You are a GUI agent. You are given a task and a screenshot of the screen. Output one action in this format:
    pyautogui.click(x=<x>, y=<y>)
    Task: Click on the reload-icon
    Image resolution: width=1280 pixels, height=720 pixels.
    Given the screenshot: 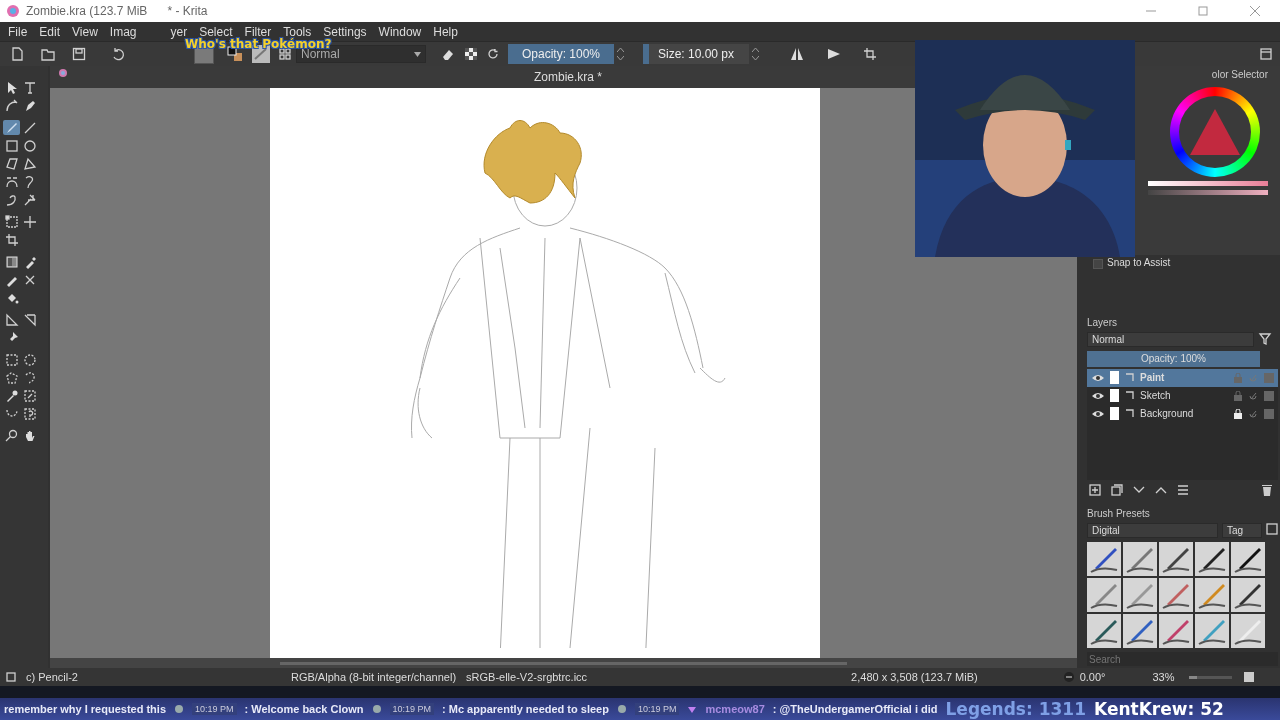 What is the action you would take?
    pyautogui.click(x=493, y=54)
    